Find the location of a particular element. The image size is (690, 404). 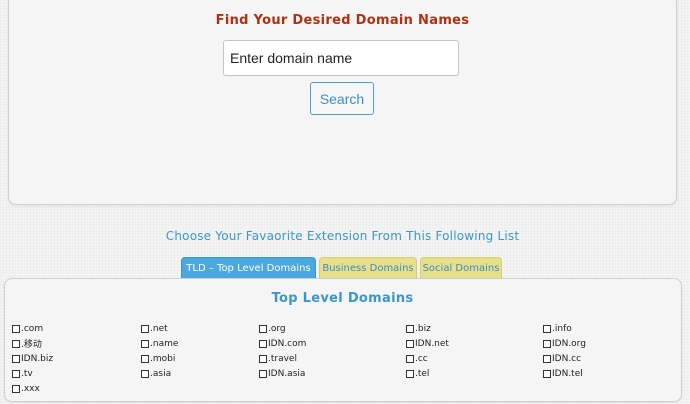

extension-label: .xxx is located at coordinates (30, 388).